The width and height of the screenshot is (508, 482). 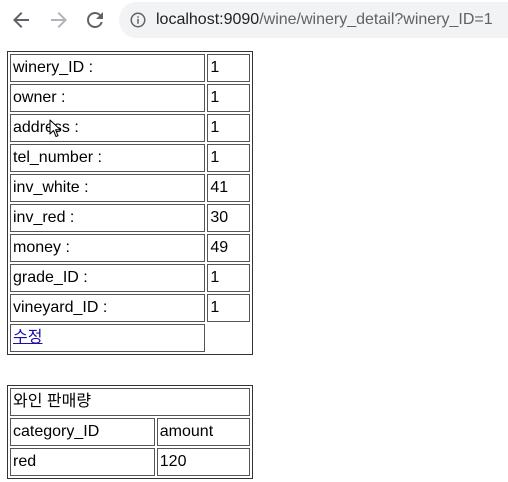 What do you see at coordinates (208, 19) in the screenshot?
I see `url-host: localhost:9090` at bounding box center [208, 19].